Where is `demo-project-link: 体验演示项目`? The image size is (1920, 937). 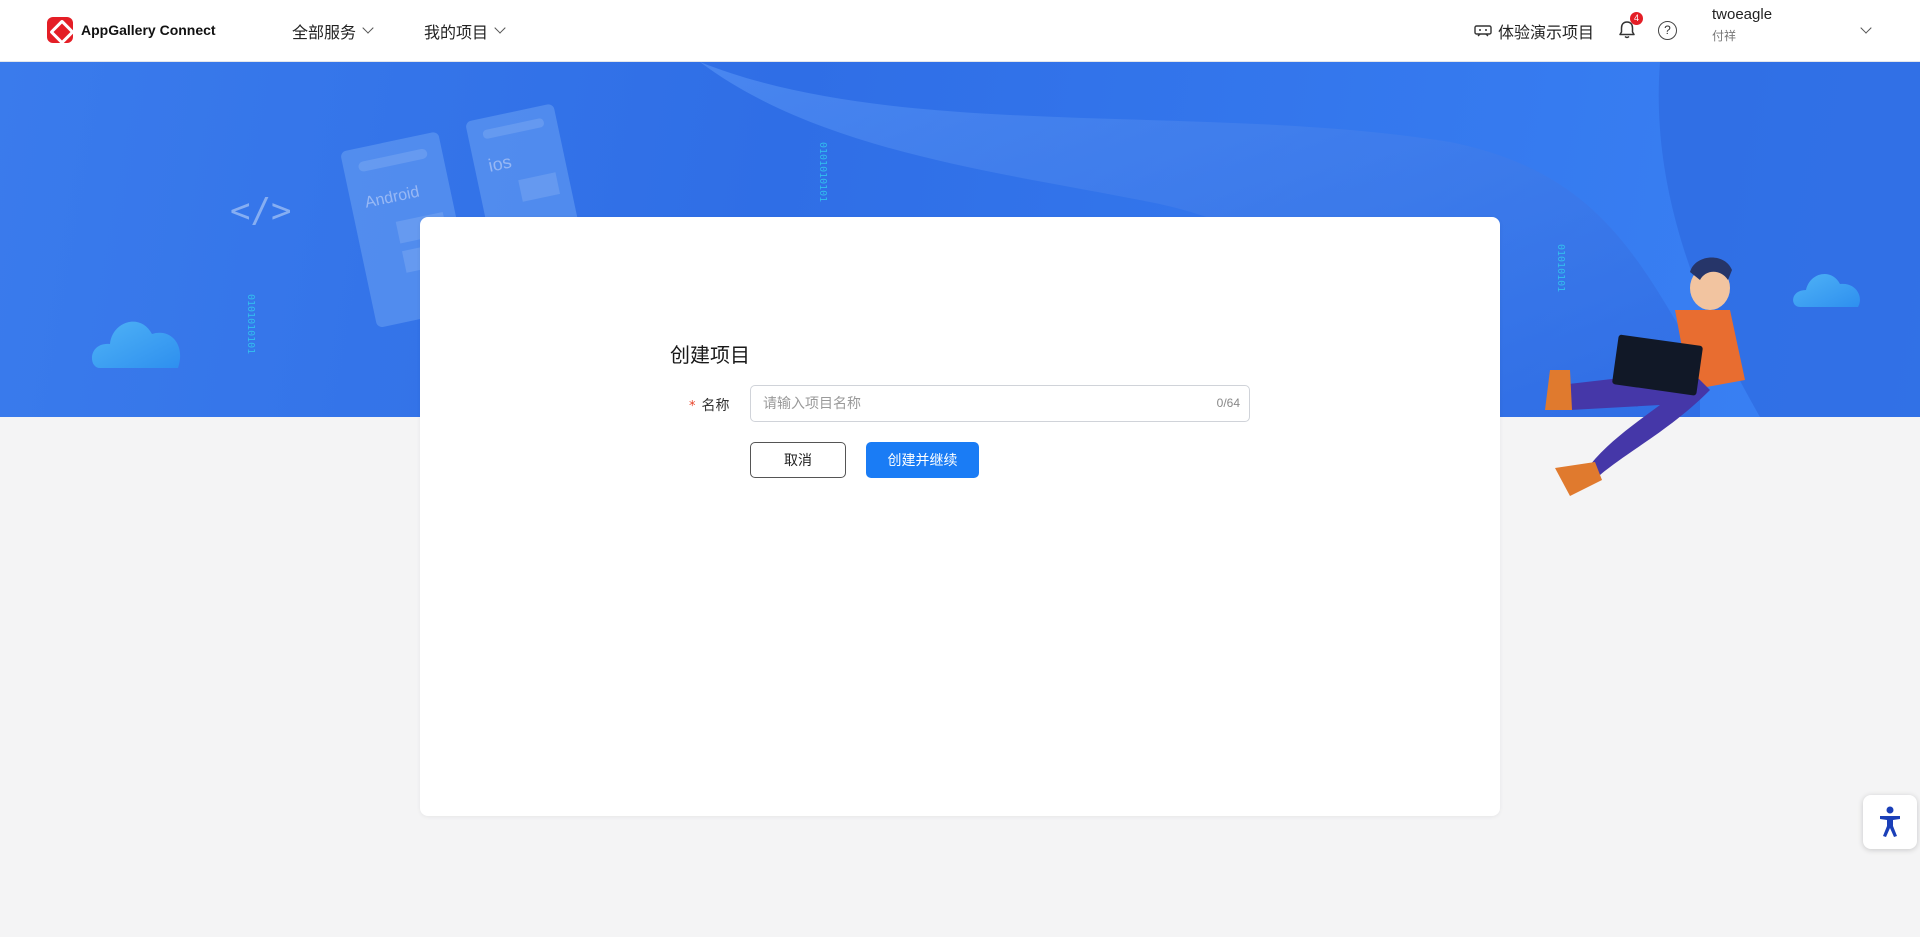 demo-project-link: 体验演示项目 is located at coordinates (1534, 31).